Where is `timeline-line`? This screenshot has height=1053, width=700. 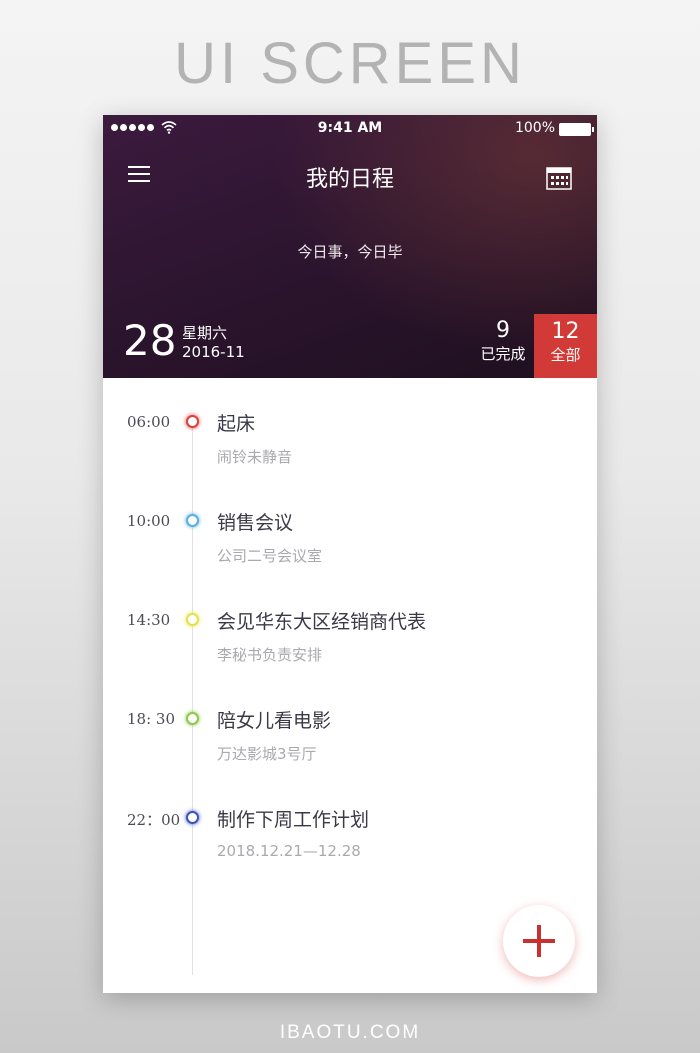
timeline-line is located at coordinates (192, 695).